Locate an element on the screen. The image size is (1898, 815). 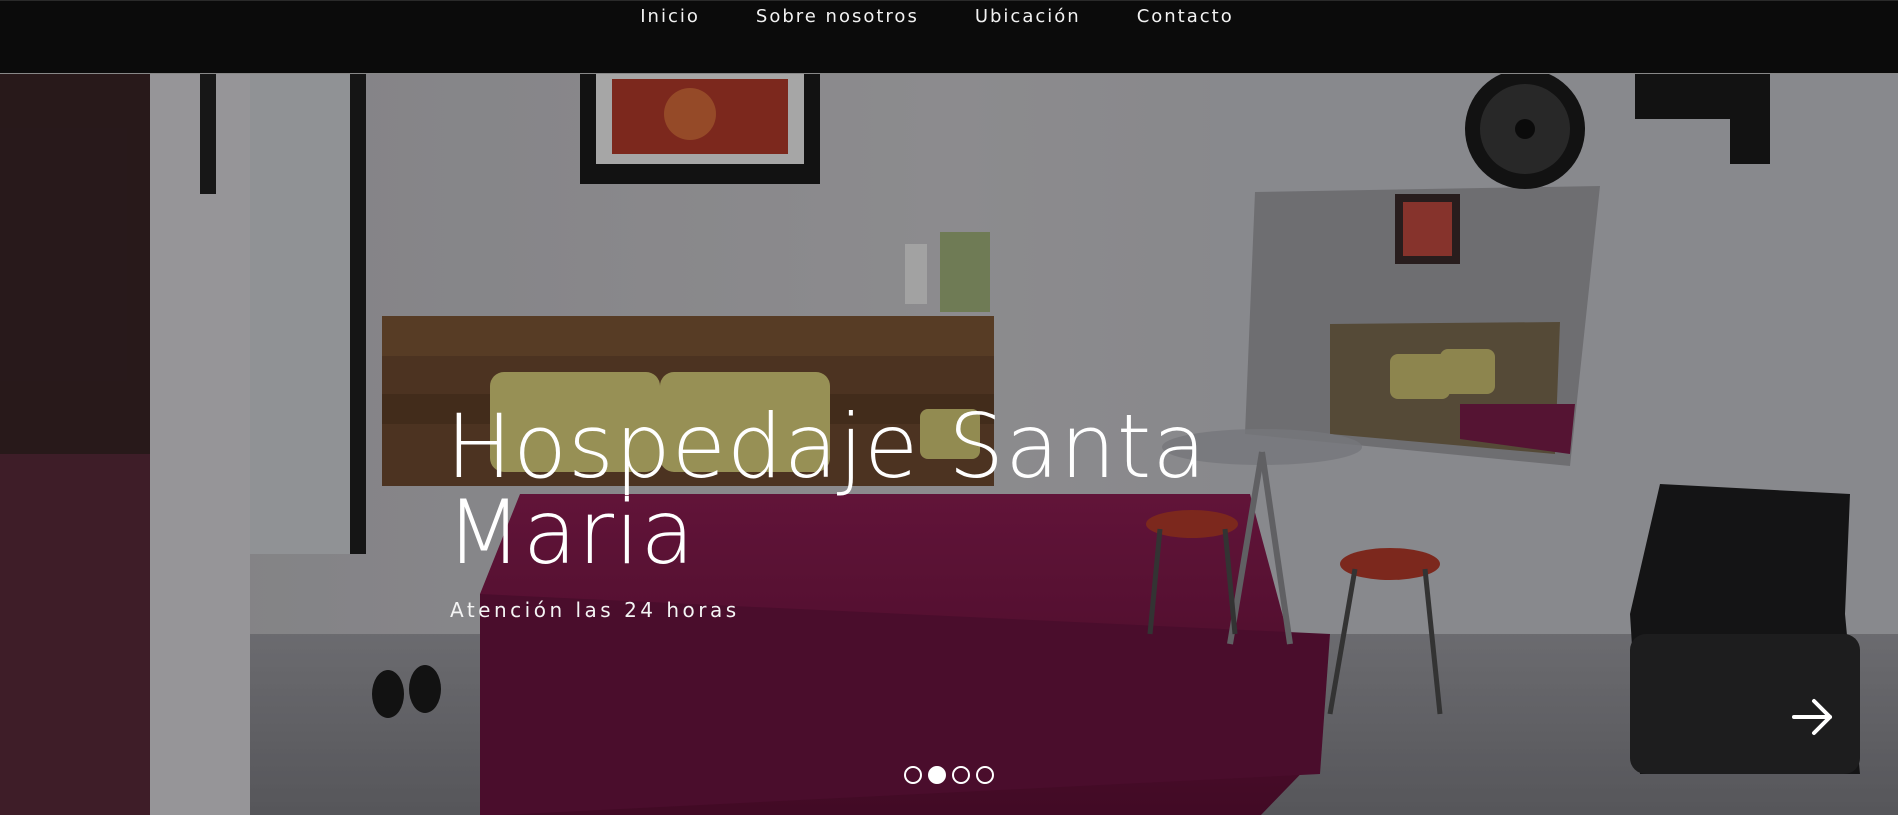
nav-link-contacto: Contacto is located at coordinates (1185, 17).